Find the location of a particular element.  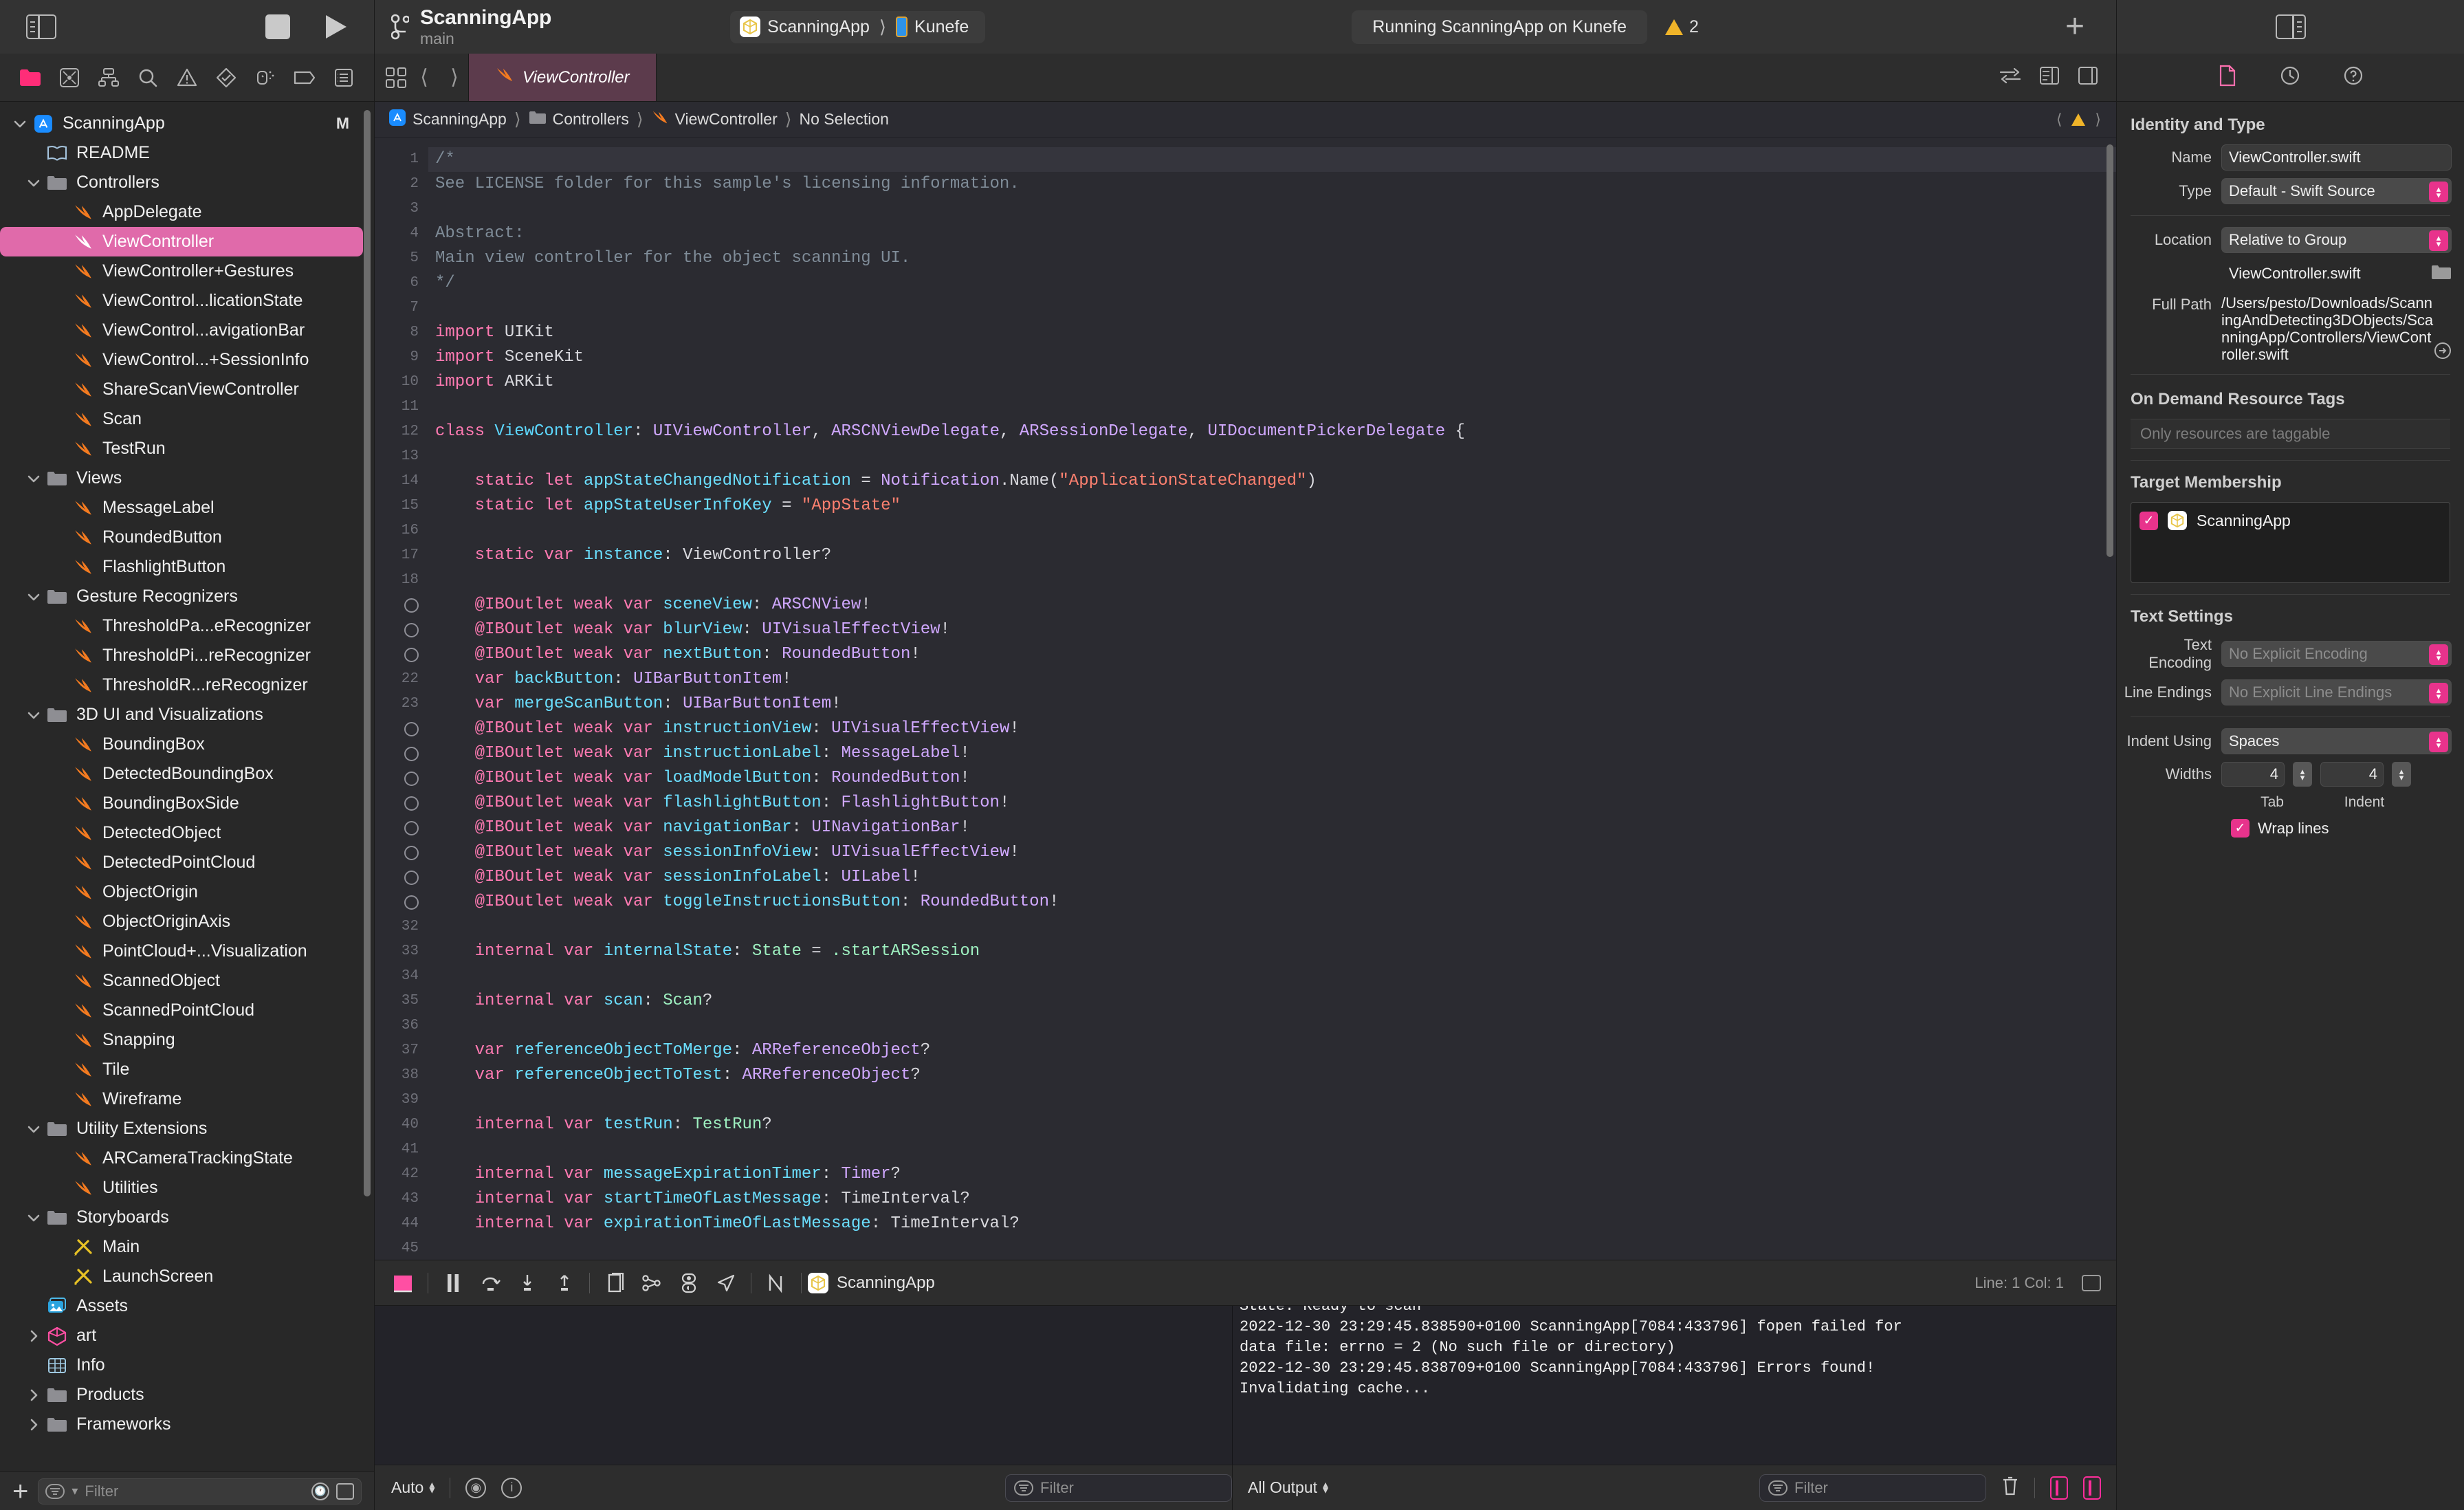

view-hierarchy-icon is located at coordinates (614, 1283).